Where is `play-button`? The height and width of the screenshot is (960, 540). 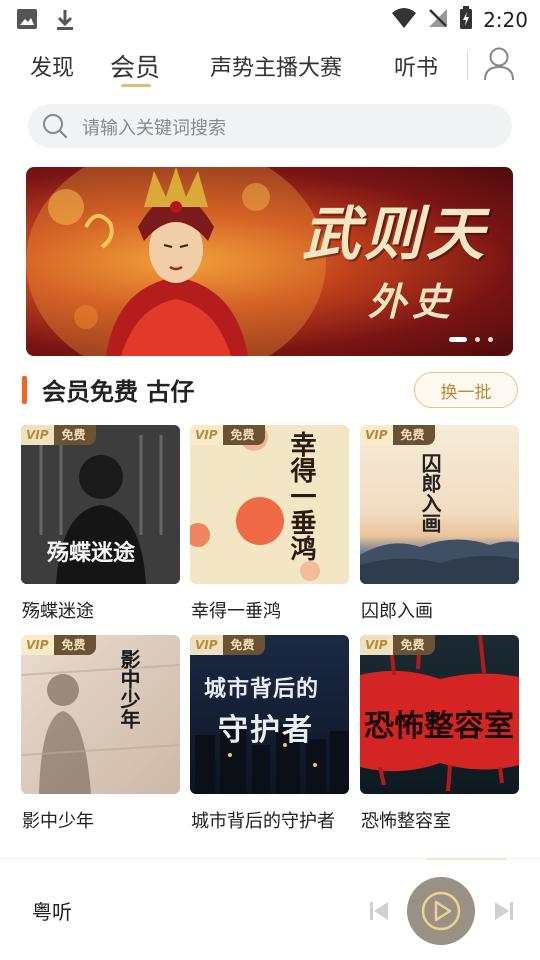
play-button is located at coordinates (441, 911).